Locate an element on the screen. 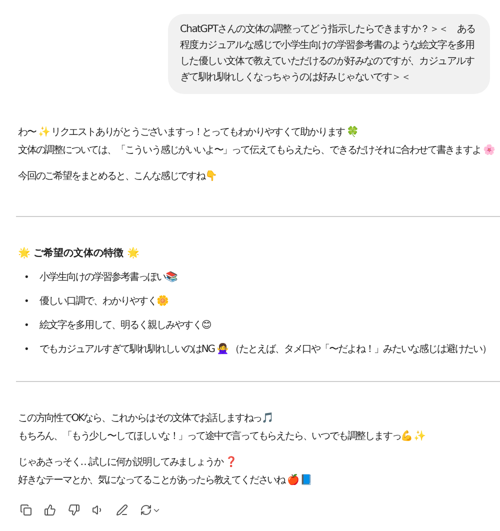  reply-text: 今回のご希望をまとめると、こんな感じですね👇 is located at coordinates (117, 177).